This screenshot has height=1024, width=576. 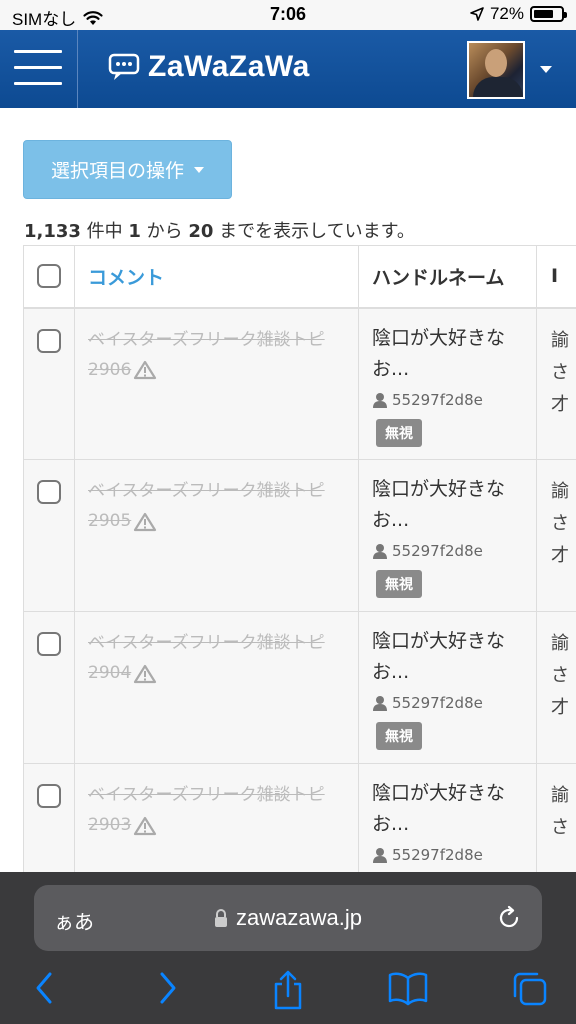 What do you see at coordinates (199, 169) in the screenshot?
I see `dropdown-caret-icon` at bounding box center [199, 169].